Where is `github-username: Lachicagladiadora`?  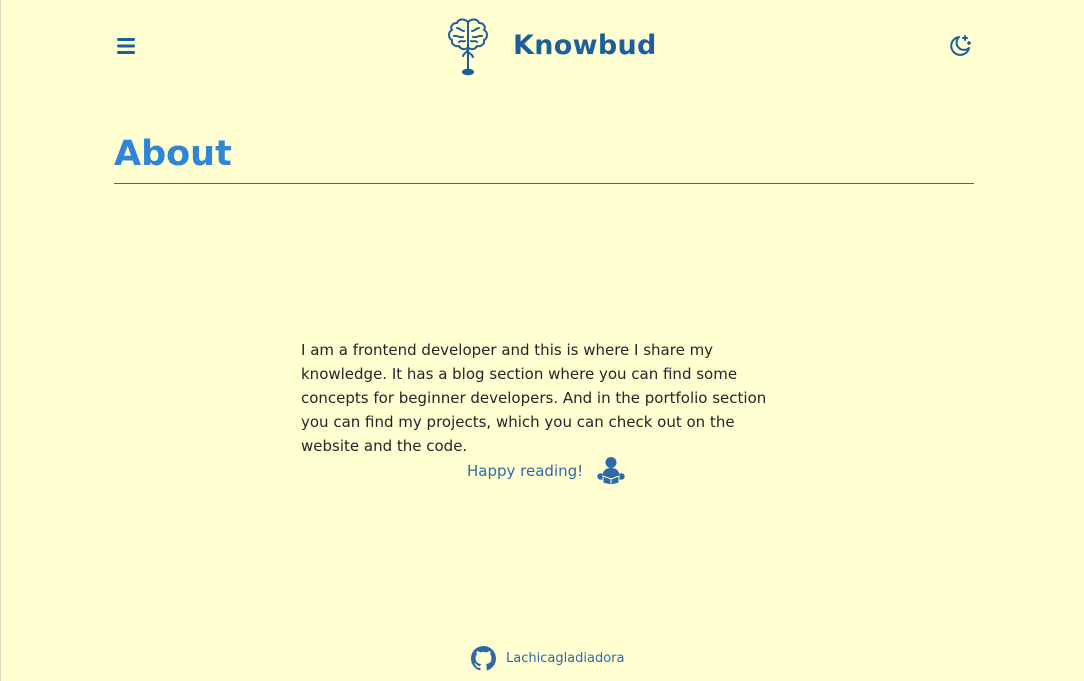 github-username: Lachicagladiadora is located at coordinates (565, 658).